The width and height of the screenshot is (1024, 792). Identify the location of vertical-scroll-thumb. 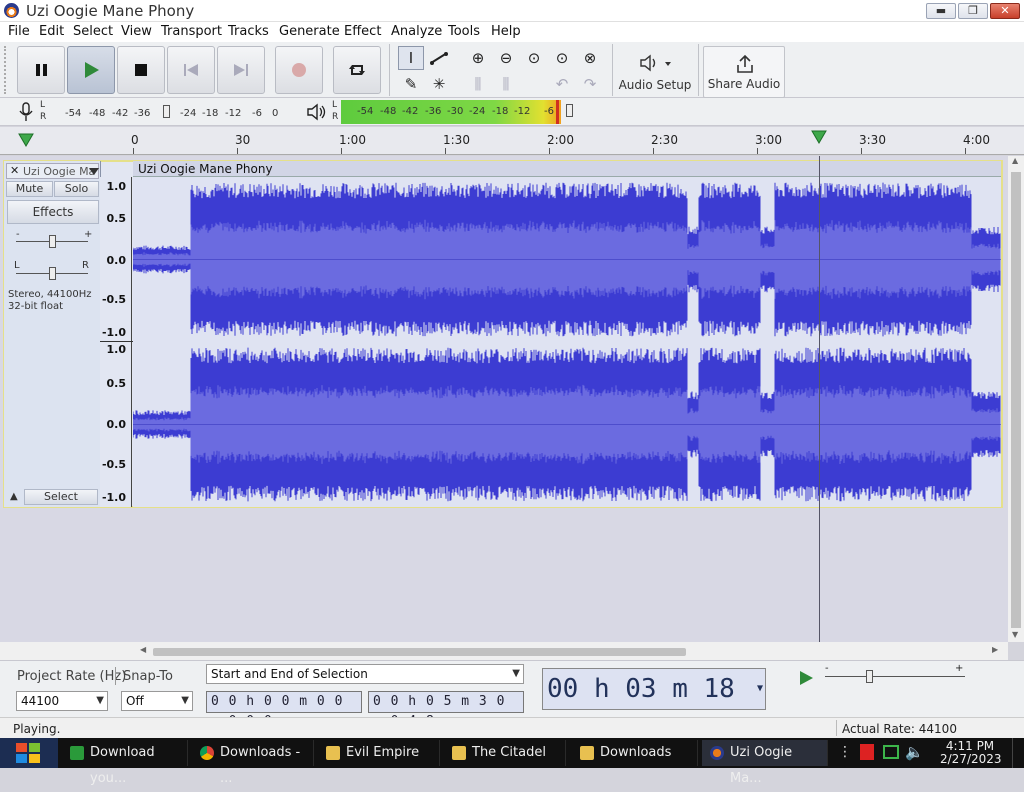
(1016, 400).